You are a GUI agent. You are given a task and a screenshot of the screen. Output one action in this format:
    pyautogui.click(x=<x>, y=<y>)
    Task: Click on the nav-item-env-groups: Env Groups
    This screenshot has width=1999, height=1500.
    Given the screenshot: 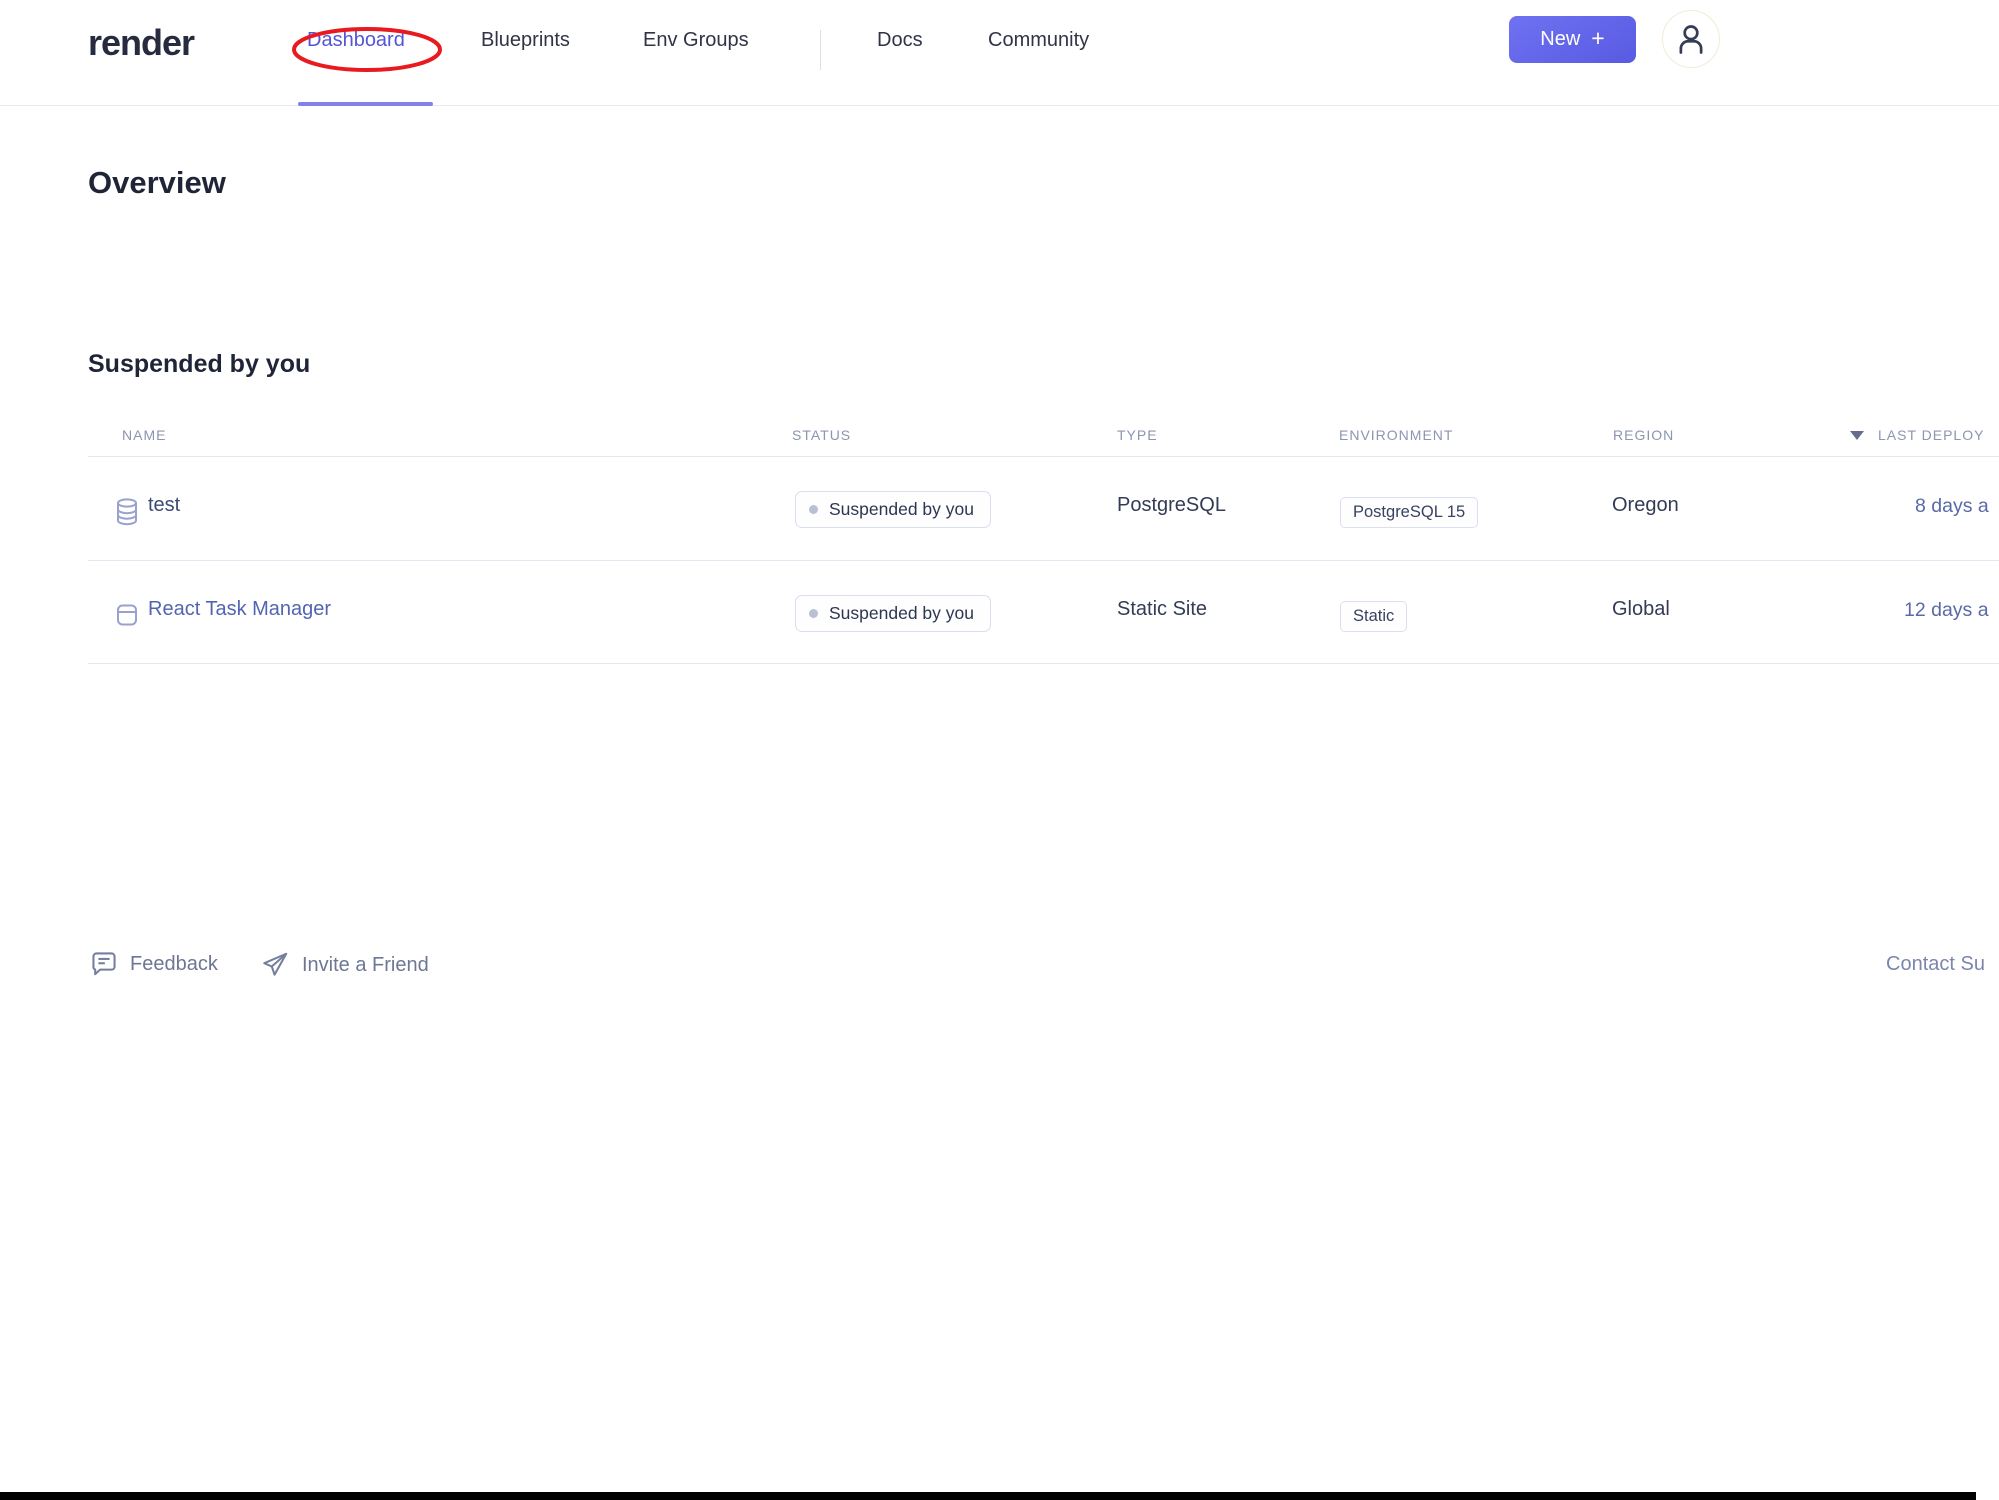 What is the action you would take?
    pyautogui.click(x=696, y=40)
    